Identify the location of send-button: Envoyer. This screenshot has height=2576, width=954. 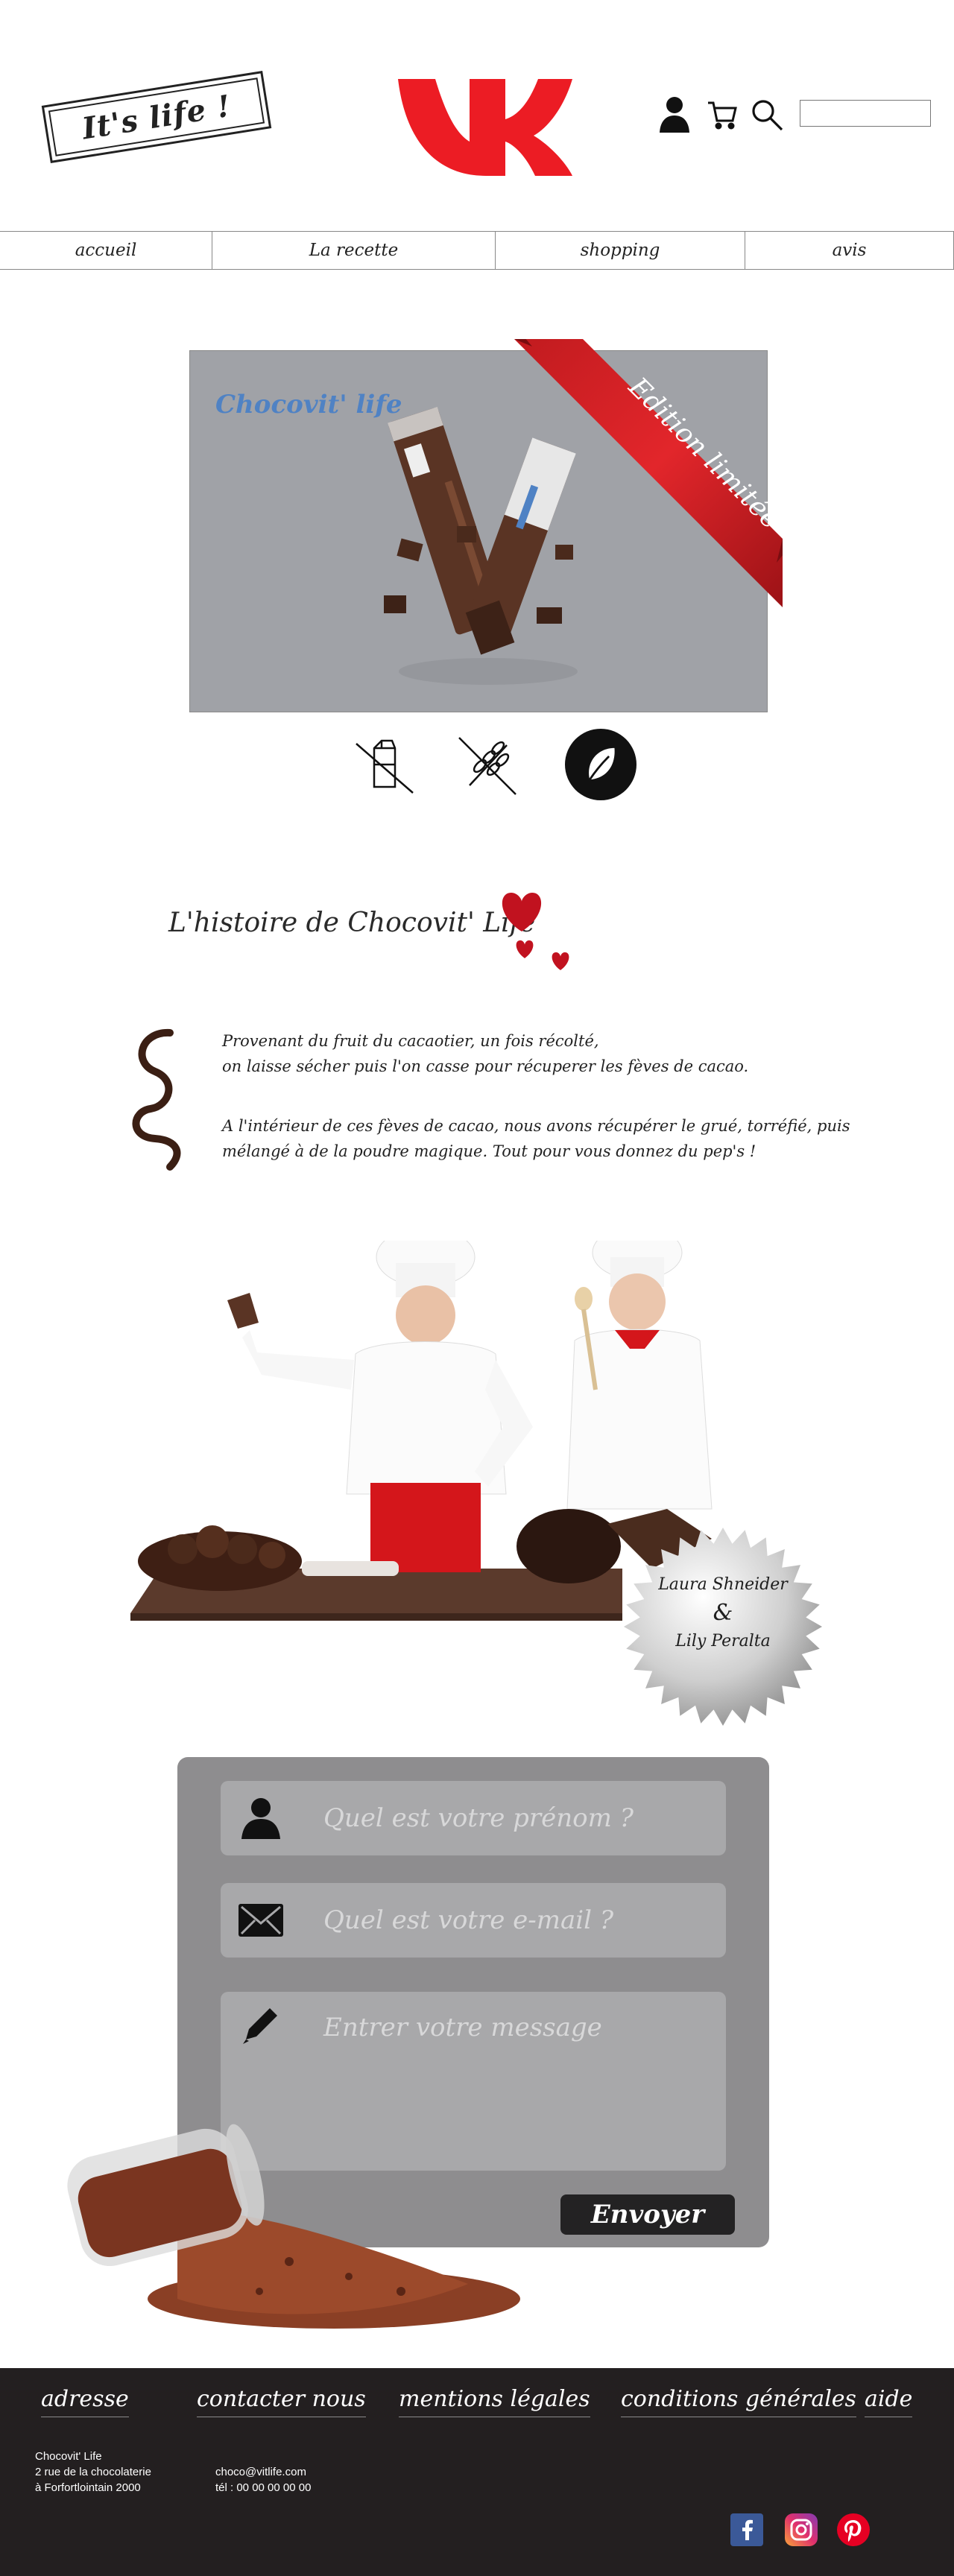
(648, 2214).